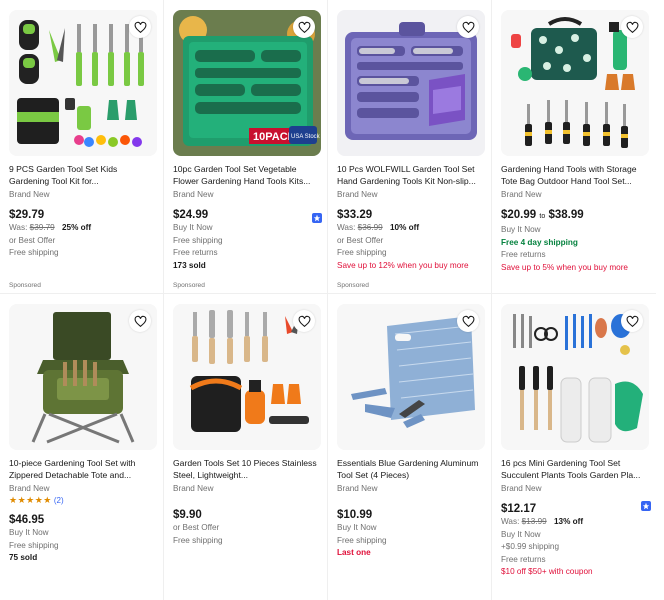  Describe the element at coordinates (84, 500) in the screenshot. I see `rating-stars: ★★★★★ (2)` at that location.